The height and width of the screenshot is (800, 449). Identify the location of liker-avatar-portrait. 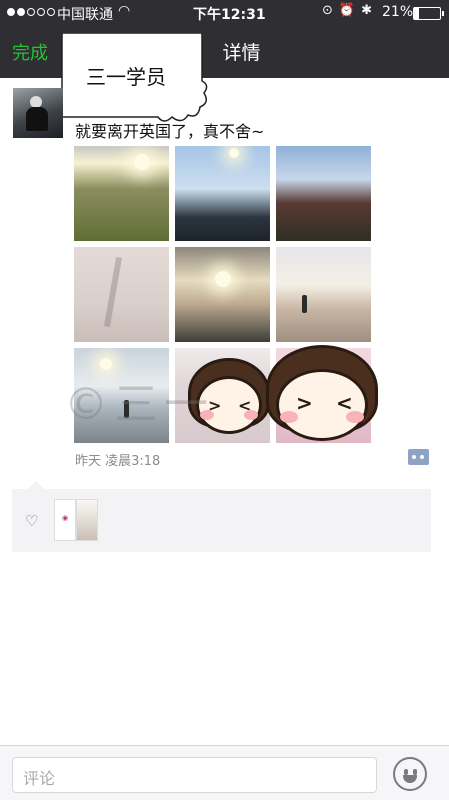
(87, 520).